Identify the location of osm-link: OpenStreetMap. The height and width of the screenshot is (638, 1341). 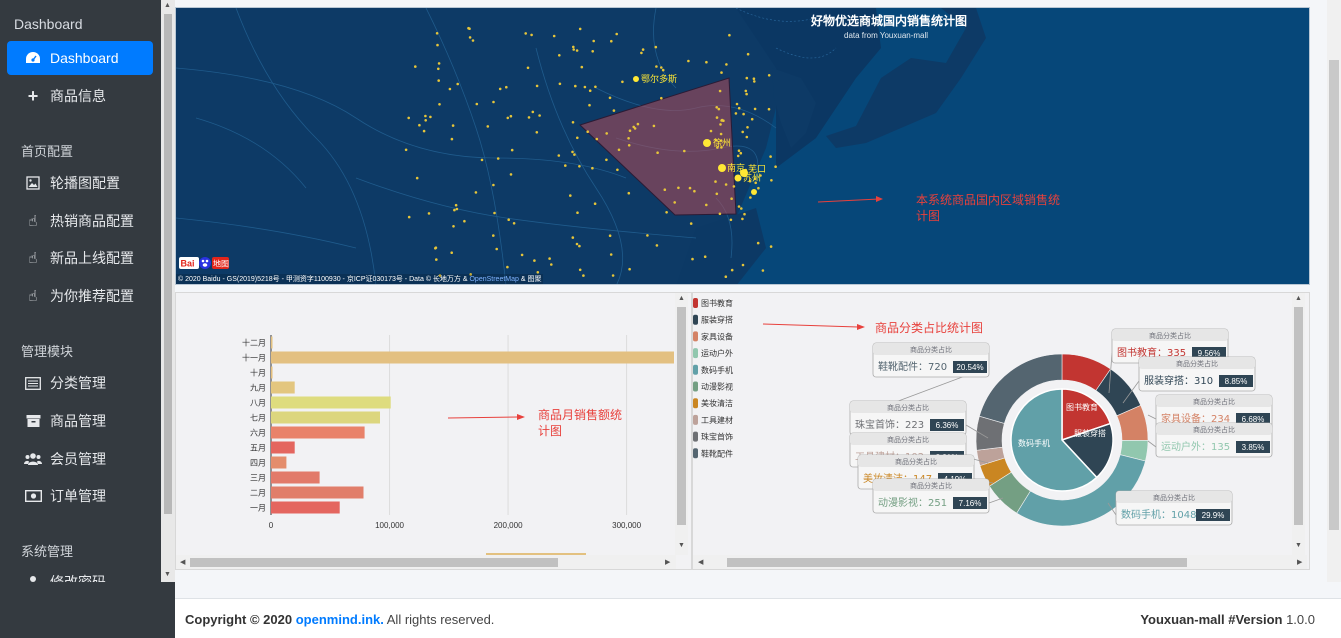
(493, 279).